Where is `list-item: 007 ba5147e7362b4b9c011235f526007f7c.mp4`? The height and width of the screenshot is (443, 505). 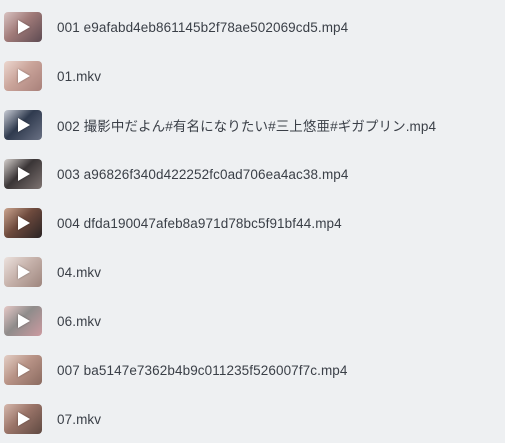 list-item: 007 ba5147e7362b4b9c011235f526007f7c.mp4 is located at coordinates (252, 370).